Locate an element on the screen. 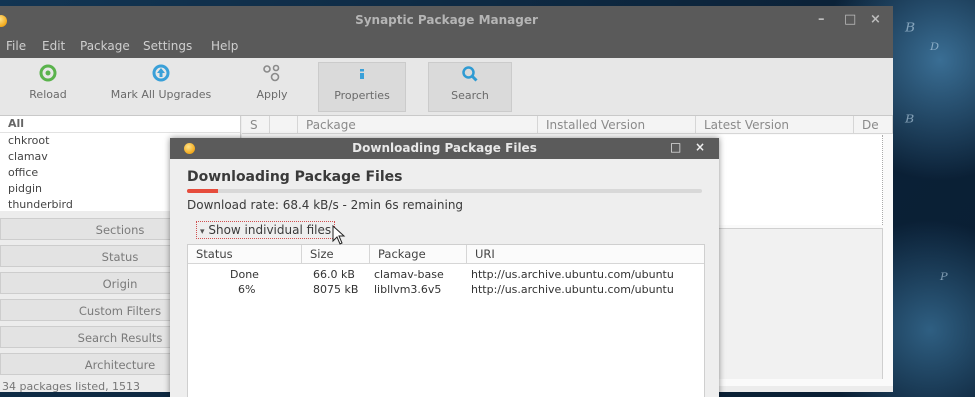 The width and height of the screenshot is (975, 397). file-column-status: Status is located at coordinates (245, 254).